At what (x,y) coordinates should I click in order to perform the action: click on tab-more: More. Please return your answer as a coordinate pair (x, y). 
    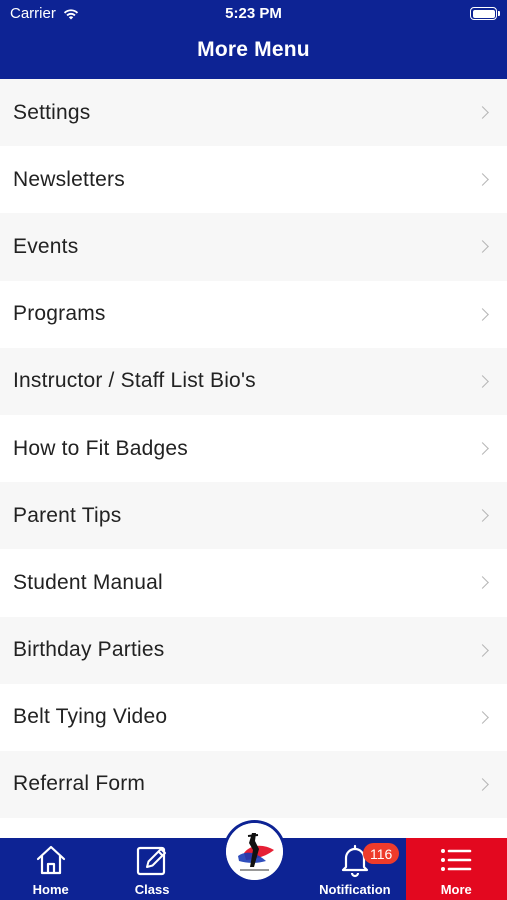
    Looking at the image, I should click on (456, 869).